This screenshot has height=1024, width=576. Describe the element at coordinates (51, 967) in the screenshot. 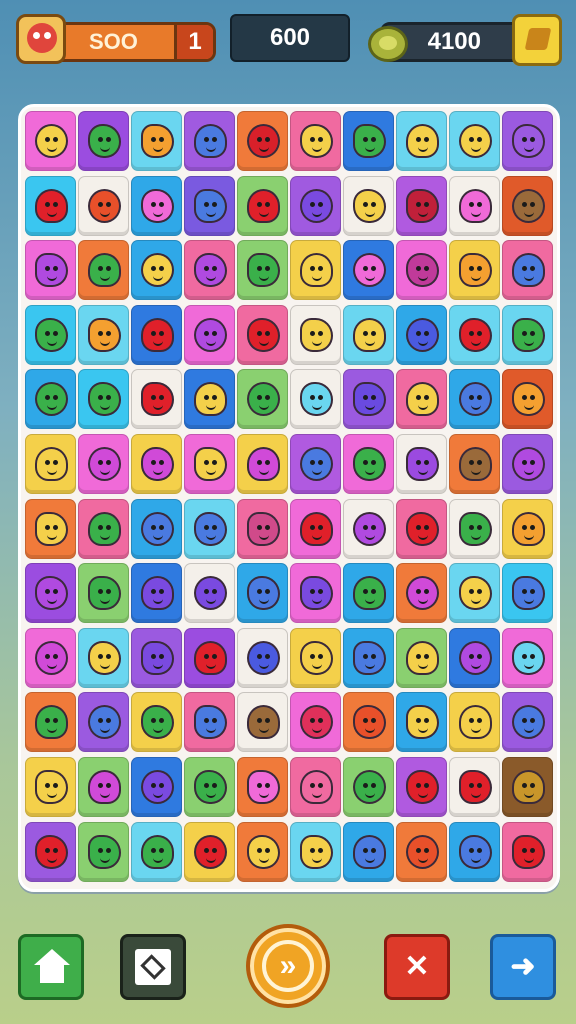

I see `home-button` at that location.